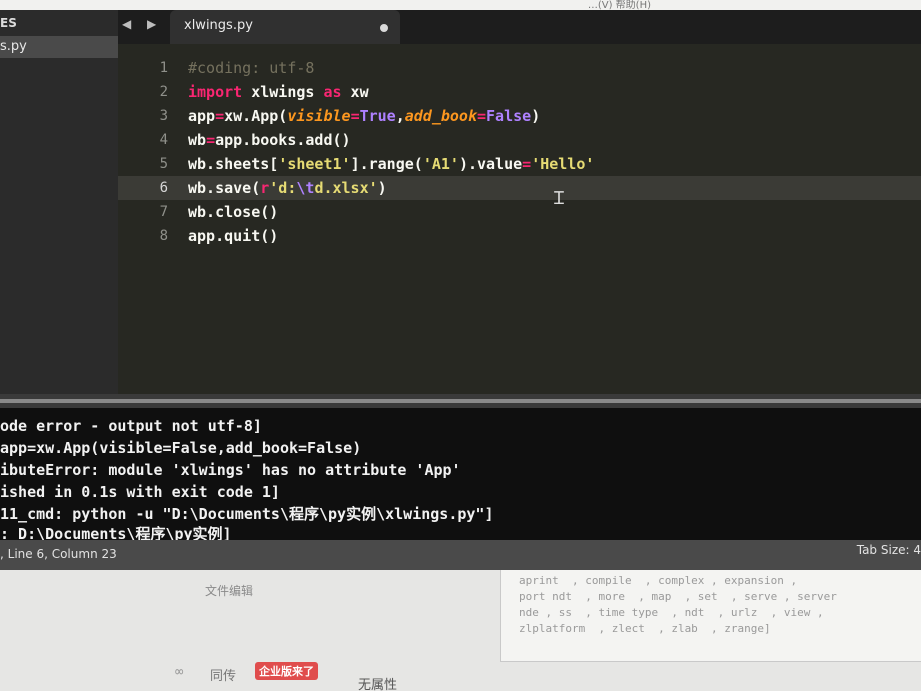  Describe the element at coordinates (59, 202) in the screenshot. I see `sidebar: ES s.py` at that location.